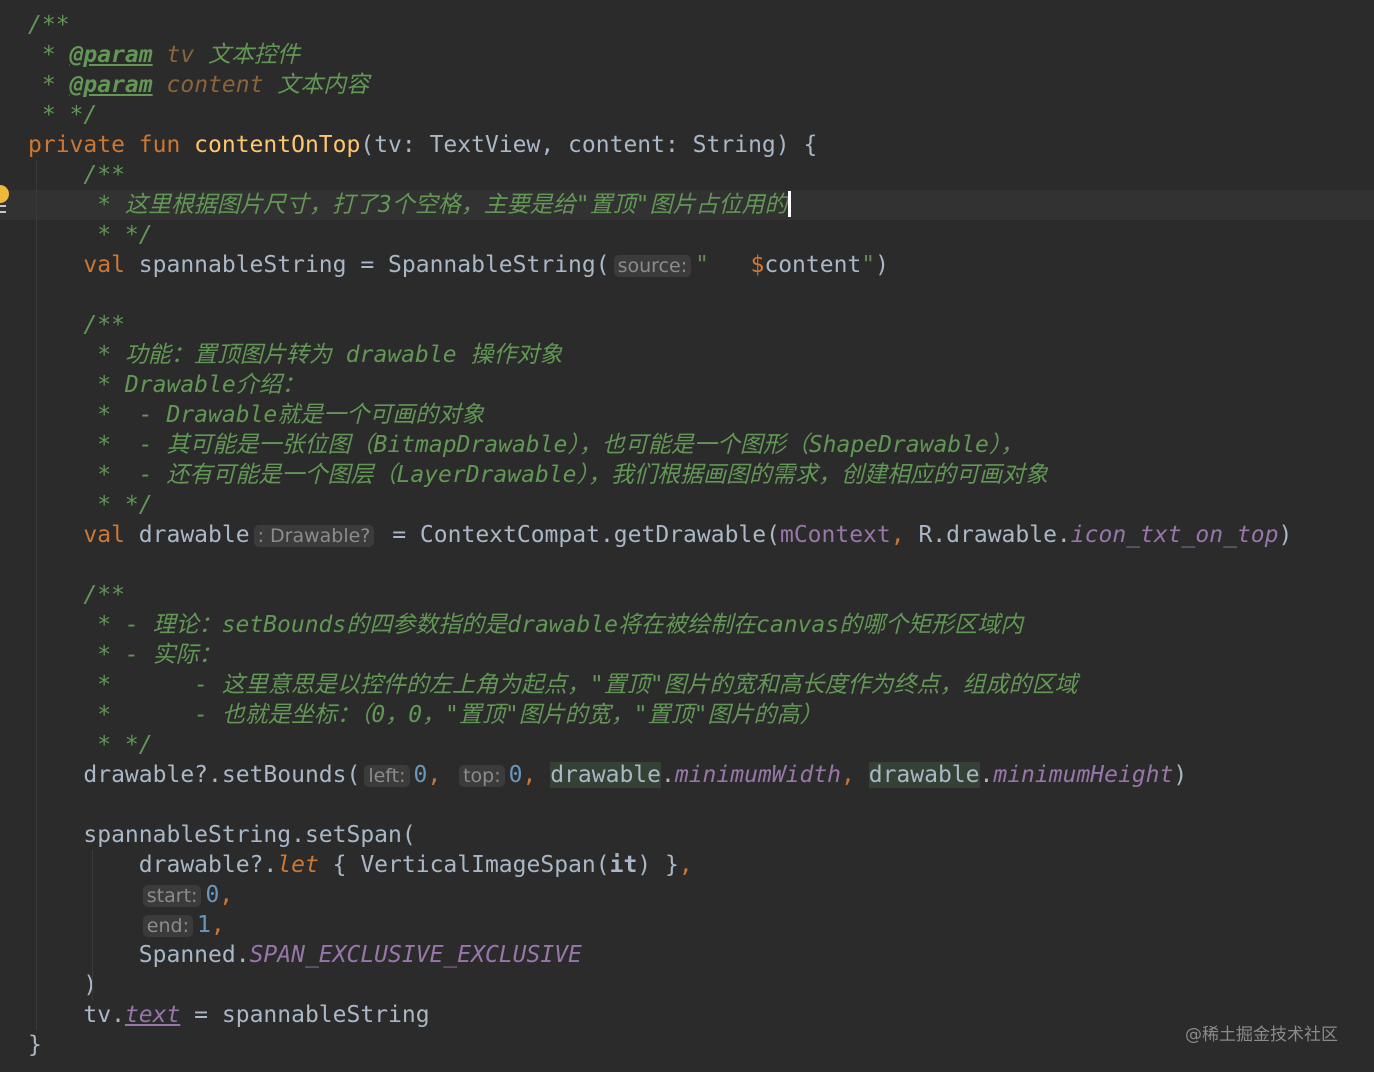  Describe the element at coordinates (111, 85) in the screenshot. I see `code-token: @param` at that location.